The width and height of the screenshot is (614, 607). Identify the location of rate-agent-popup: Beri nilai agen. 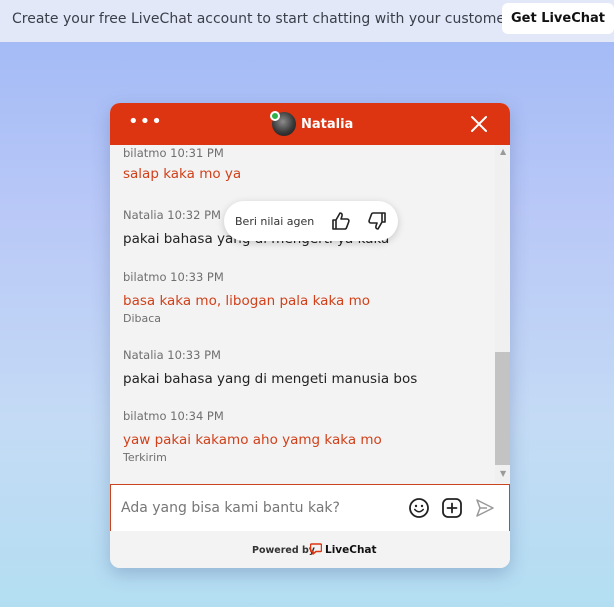
(311, 221).